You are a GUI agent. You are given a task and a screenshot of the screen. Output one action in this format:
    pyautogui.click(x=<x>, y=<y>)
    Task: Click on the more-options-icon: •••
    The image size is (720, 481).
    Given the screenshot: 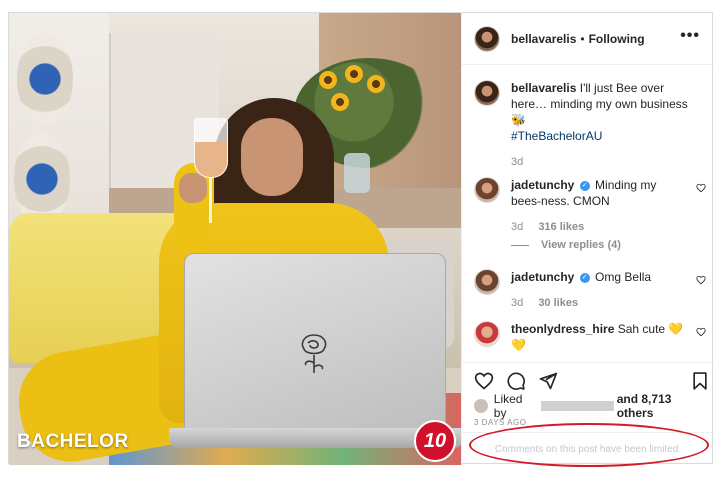 What is the action you would take?
    pyautogui.click(x=690, y=36)
    